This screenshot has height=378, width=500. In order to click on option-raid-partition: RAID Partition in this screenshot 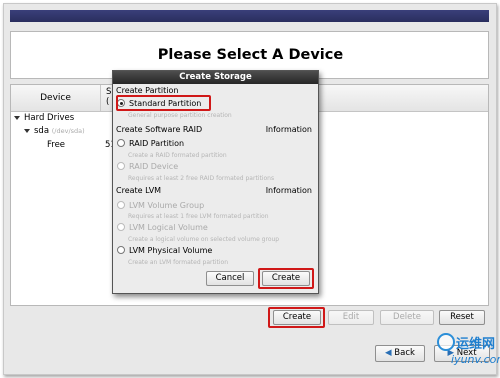, I will do `click(150, 143)`.